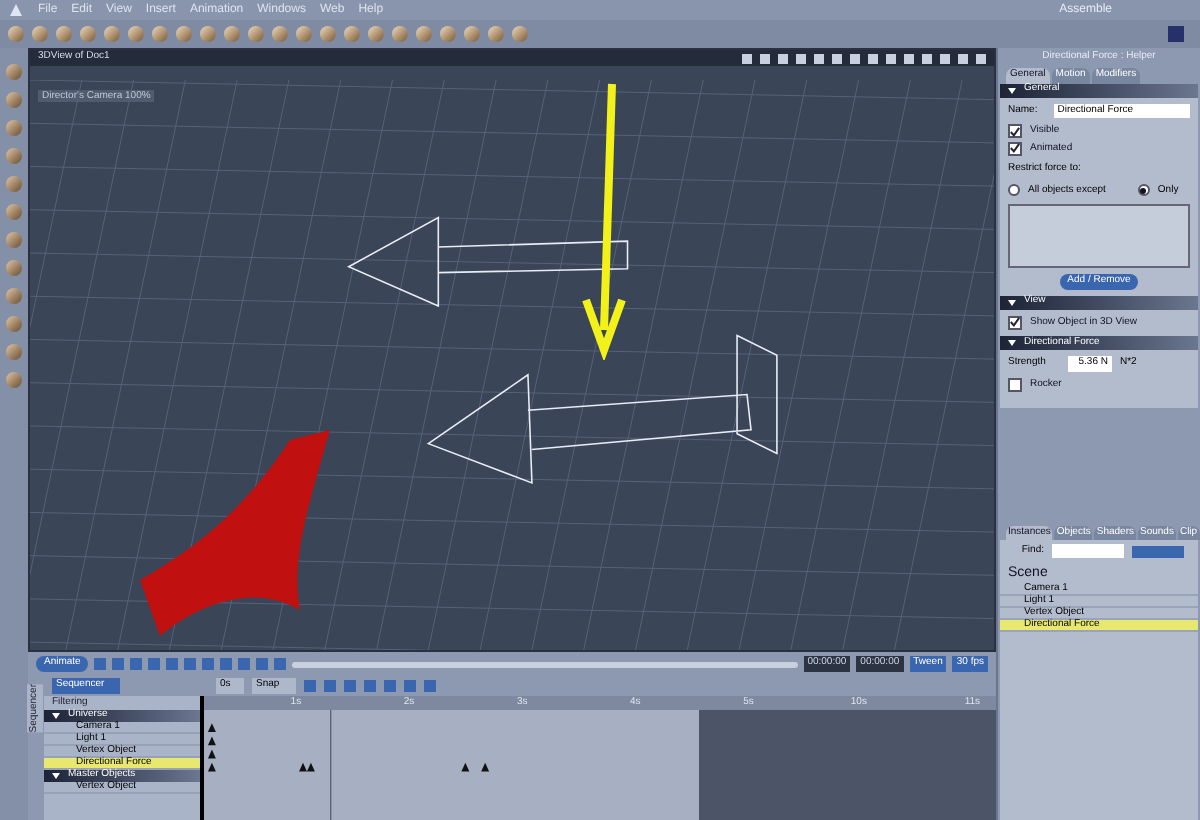 The image size is (1200, 820). Describe the element at coordinates (1088, 551) in the screenshot. I see `find-field` at that location.